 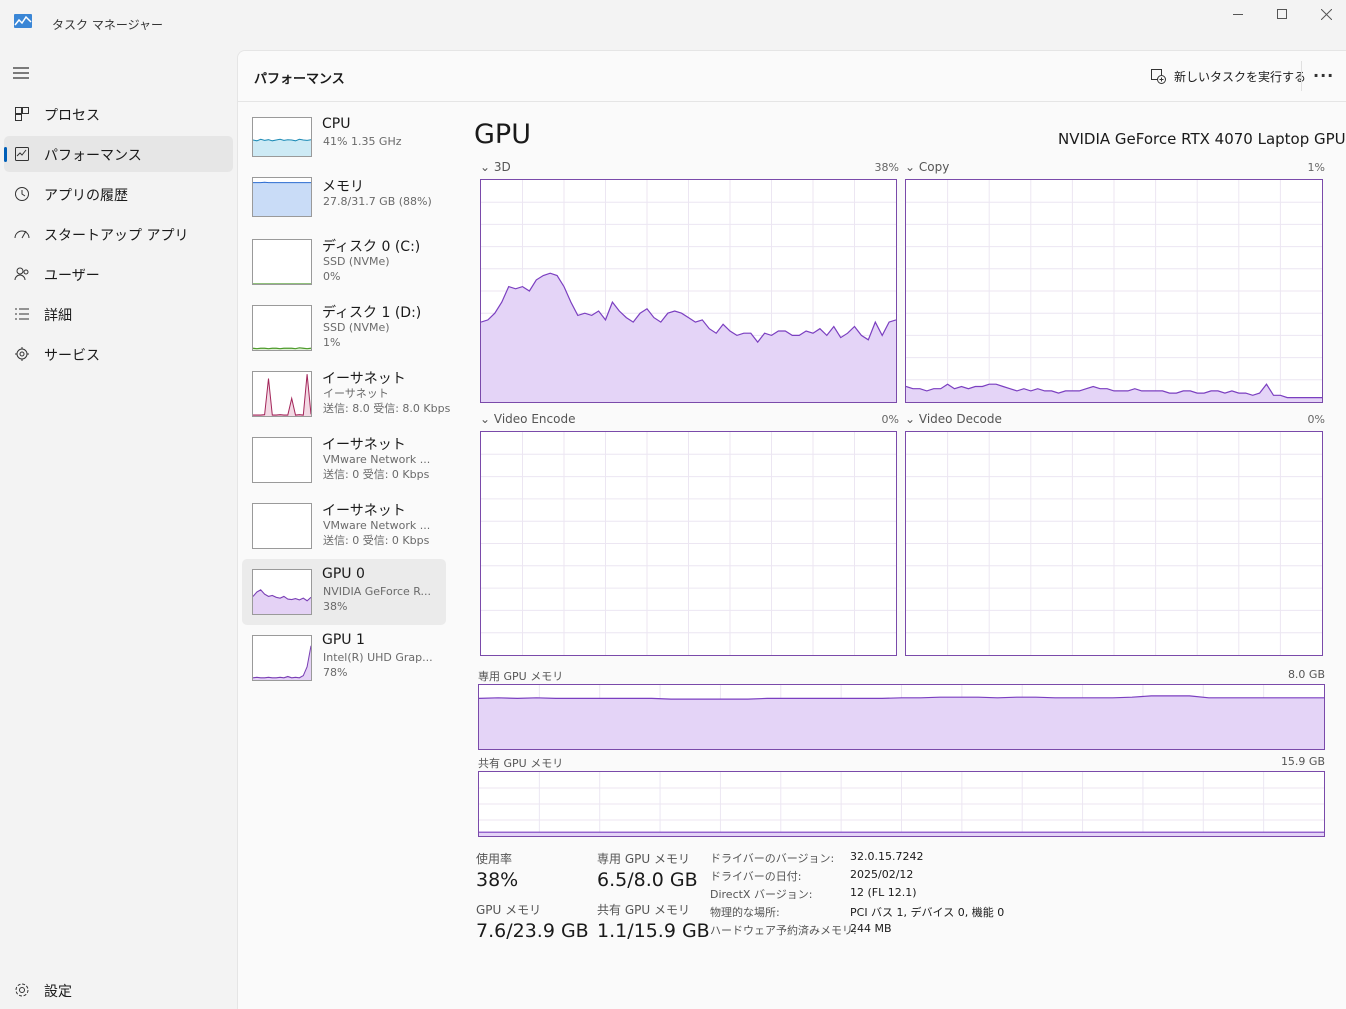 I want to click on hamburger-menu-icon, so click(x=21, y=73).